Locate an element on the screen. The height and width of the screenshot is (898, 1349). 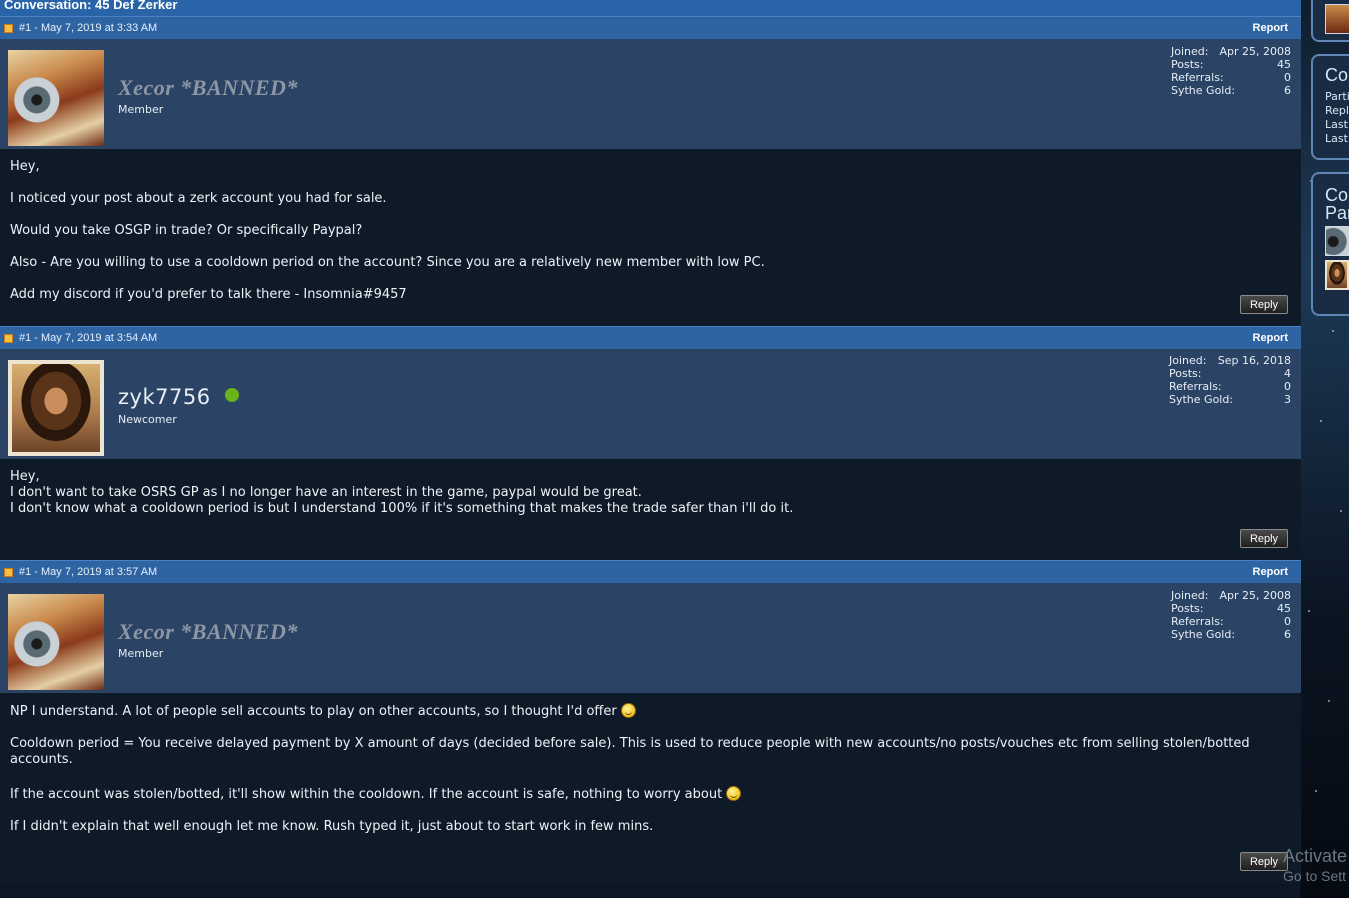
sidebar-thumb is located at coordinates (1337, 19).